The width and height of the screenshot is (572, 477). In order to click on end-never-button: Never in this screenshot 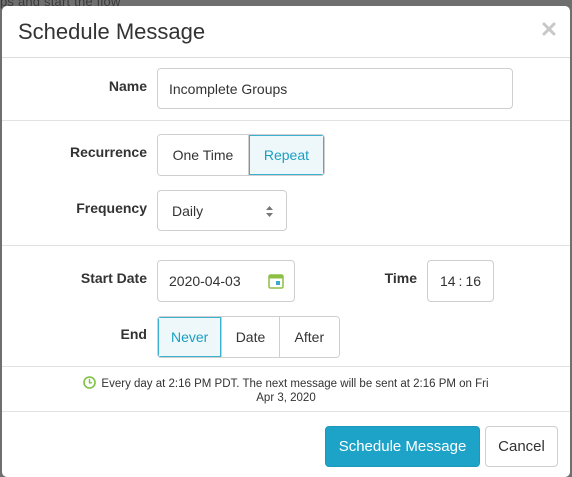, I will do `click(190, 337)`.